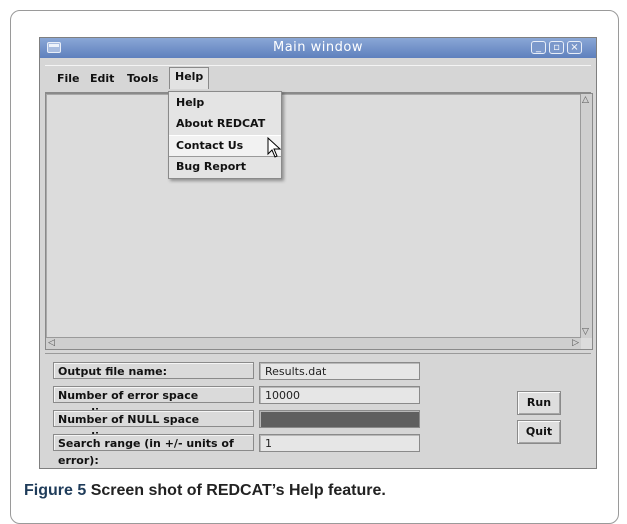 This screenshot has height=524, width=627. I want to click on menu-edit: Edit, so click(102, 78).